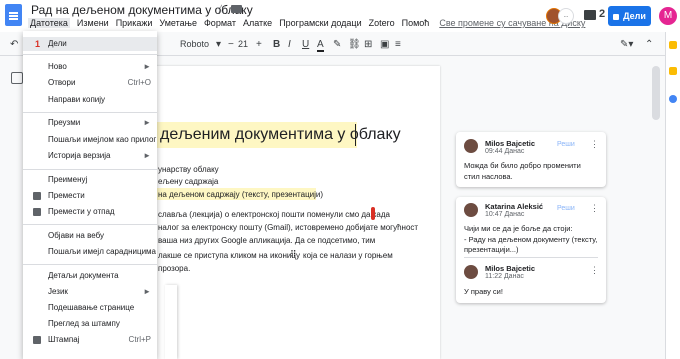  What do you see at coordinates (90, 123) in the screenshot?
I see `menu-item-download: Преузми ►` at bounding box center [90, 123].